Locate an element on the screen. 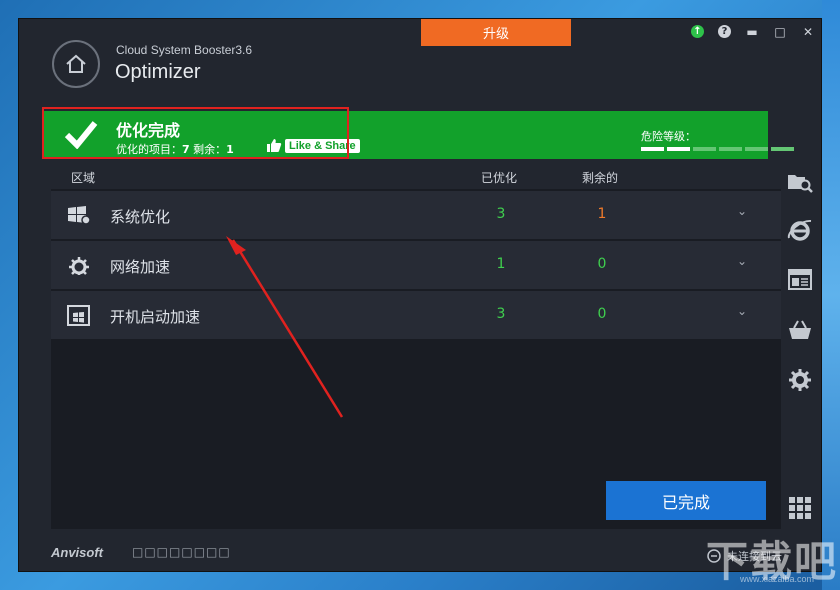  help-icon: ? is located at coordinates (724, 31).